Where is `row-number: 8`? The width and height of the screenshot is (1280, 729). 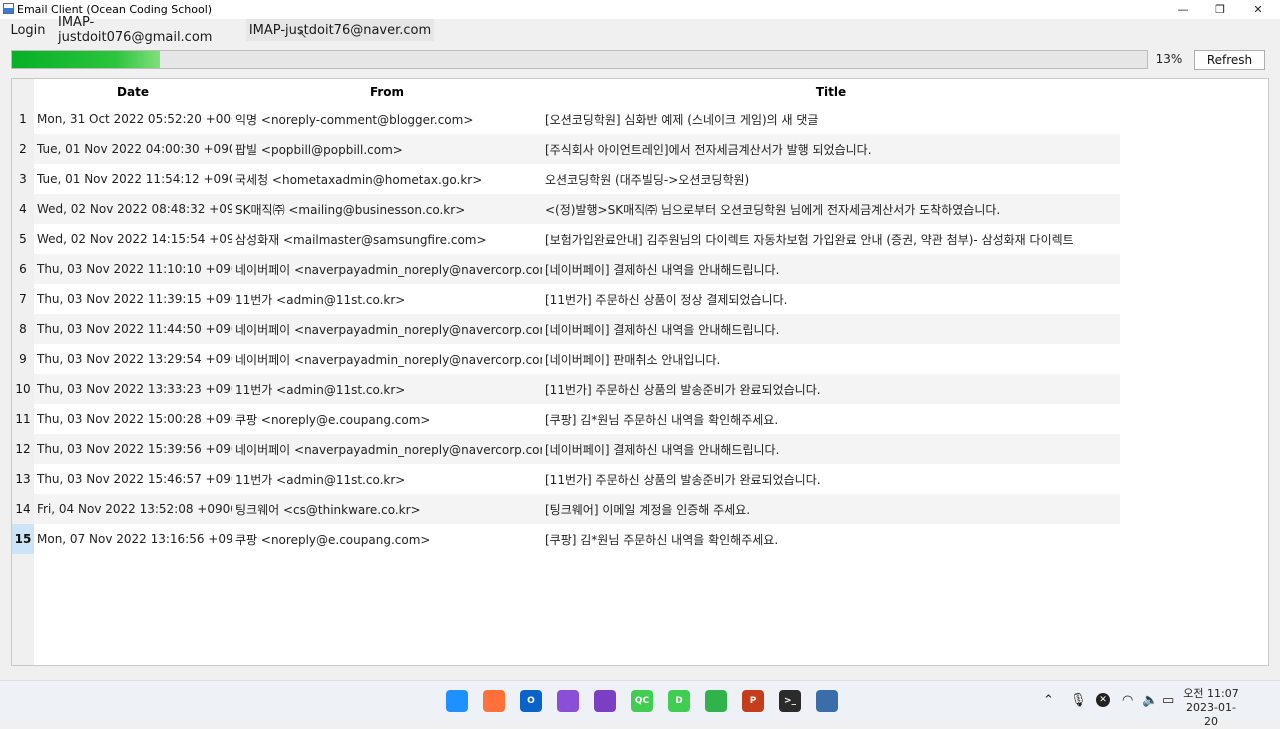
row-number: 8 is located at coordinates (23, 329).